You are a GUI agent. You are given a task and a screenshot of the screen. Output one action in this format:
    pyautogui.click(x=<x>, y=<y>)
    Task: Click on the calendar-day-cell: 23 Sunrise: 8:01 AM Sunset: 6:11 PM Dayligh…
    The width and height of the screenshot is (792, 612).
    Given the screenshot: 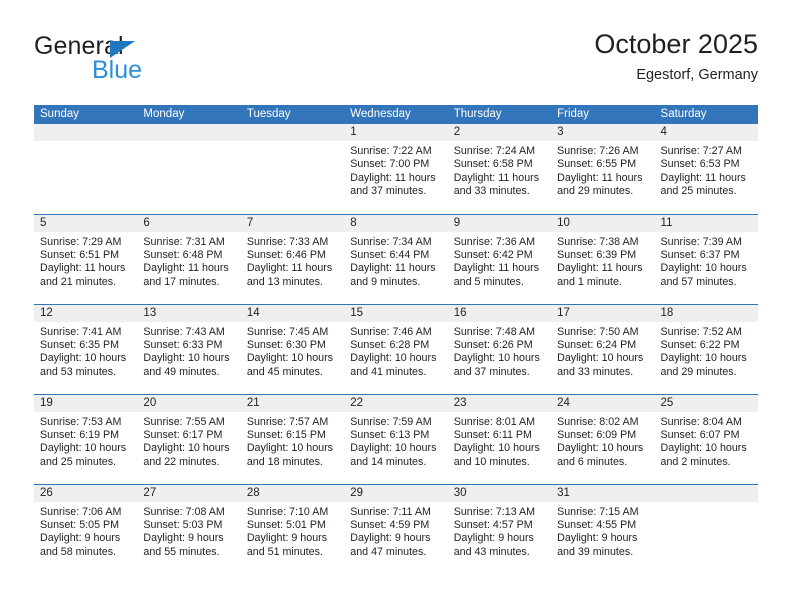 What is the action you would take?
    pyautogui.click(x=499, y=438)
    